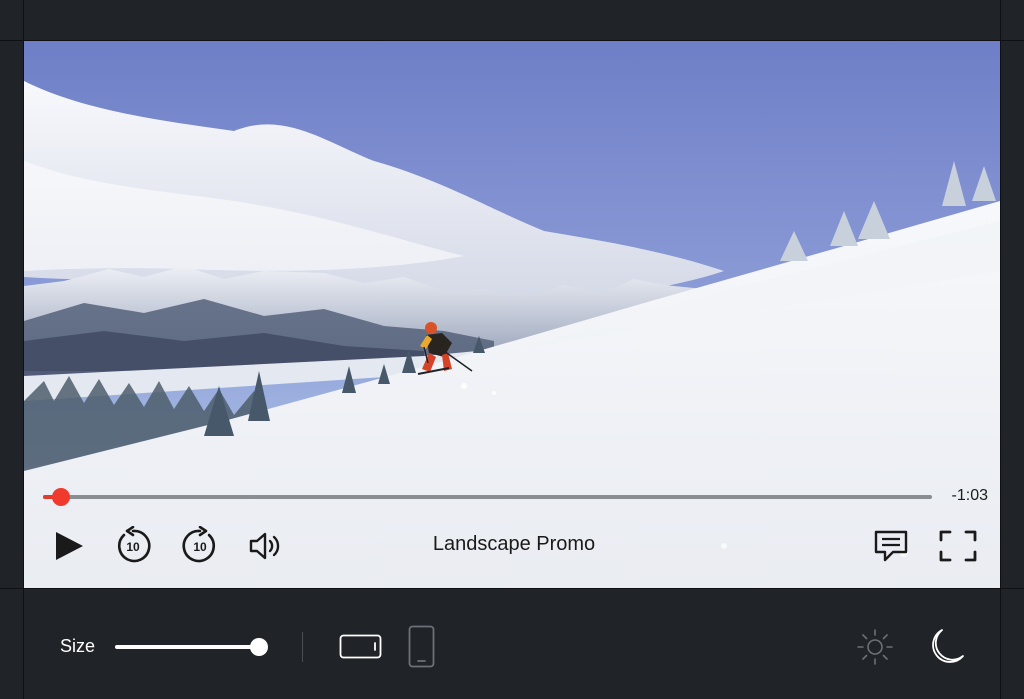  Describe the element at coordinates (1000, 349) in the screenshot. I see `guide-line-right` at that location.